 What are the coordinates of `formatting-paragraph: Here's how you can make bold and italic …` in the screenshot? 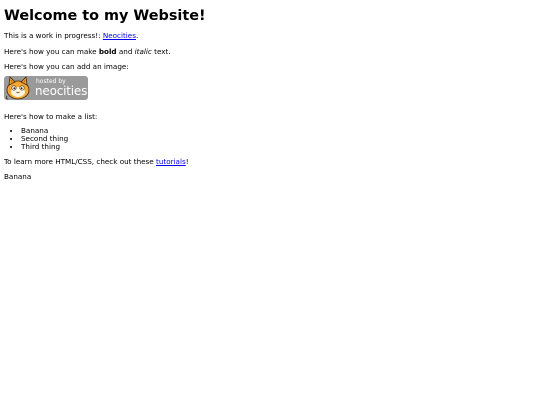 It's located at (270, 51).